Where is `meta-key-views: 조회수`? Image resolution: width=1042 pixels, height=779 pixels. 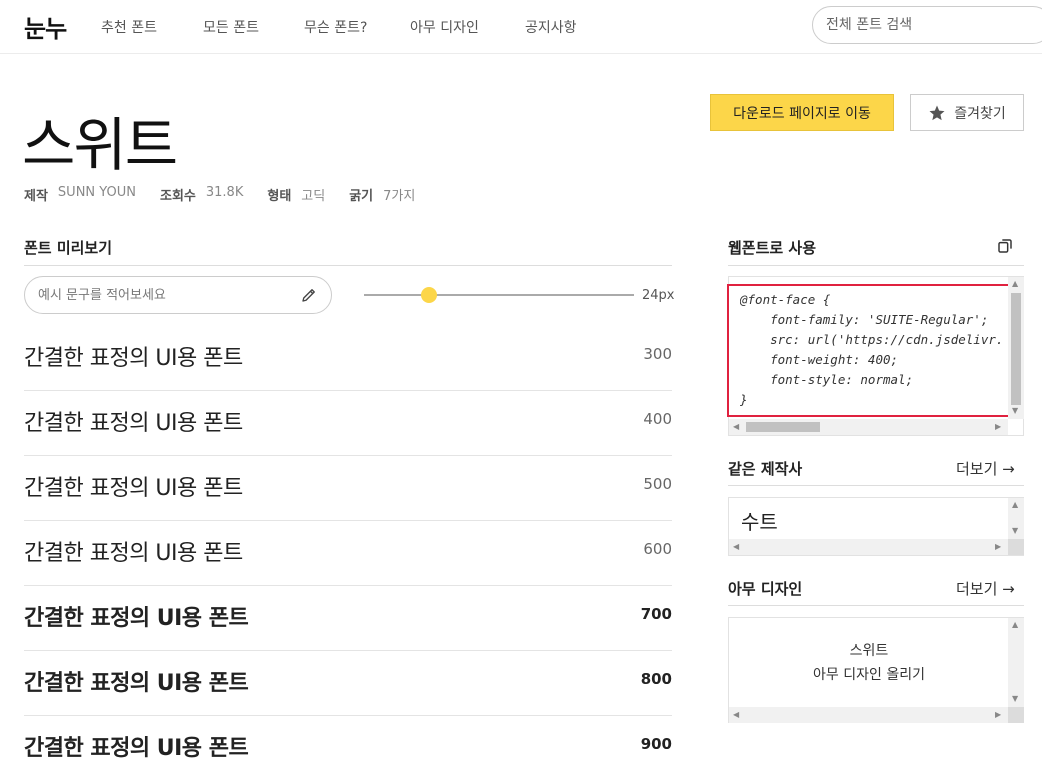
meta-key-views: 조회수 is located at coordinates (177, 196).